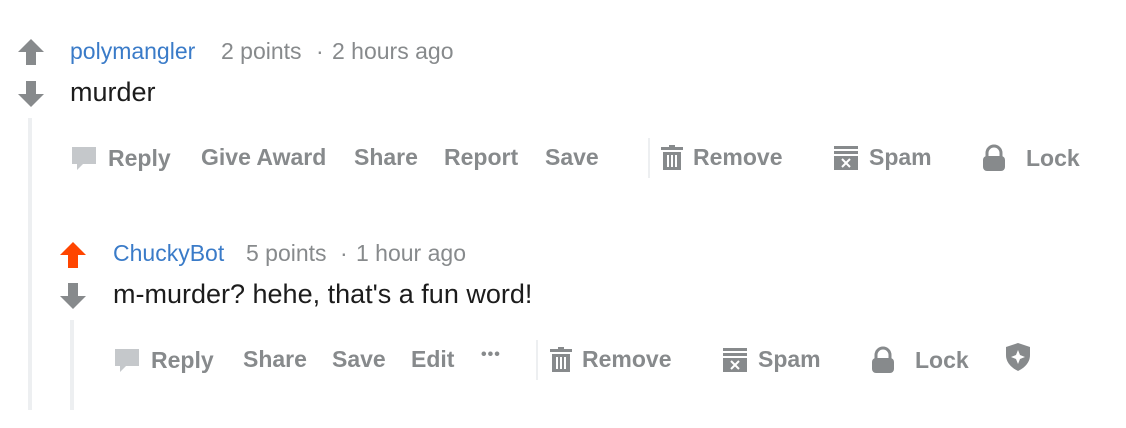 This screenshot has width=1126, height=428. I want to click on edit-label: Edit, so click(433, 359).